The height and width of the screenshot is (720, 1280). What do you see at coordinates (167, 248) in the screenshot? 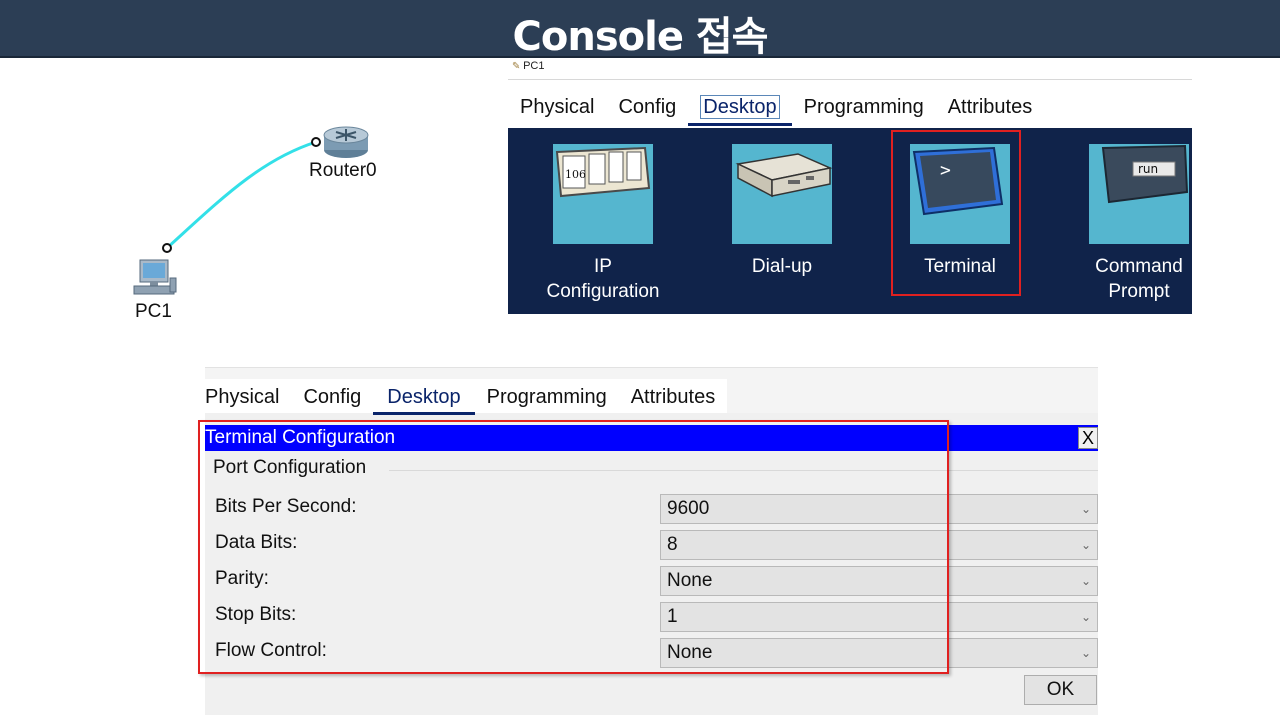
I see `pc-port-dot` at bounding box center [167, 248].